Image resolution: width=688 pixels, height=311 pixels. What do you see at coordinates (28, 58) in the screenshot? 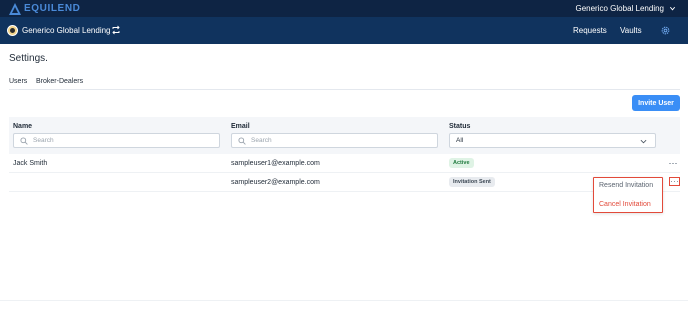
I see `page-title: Settings.` at bounding box center [28, 58].